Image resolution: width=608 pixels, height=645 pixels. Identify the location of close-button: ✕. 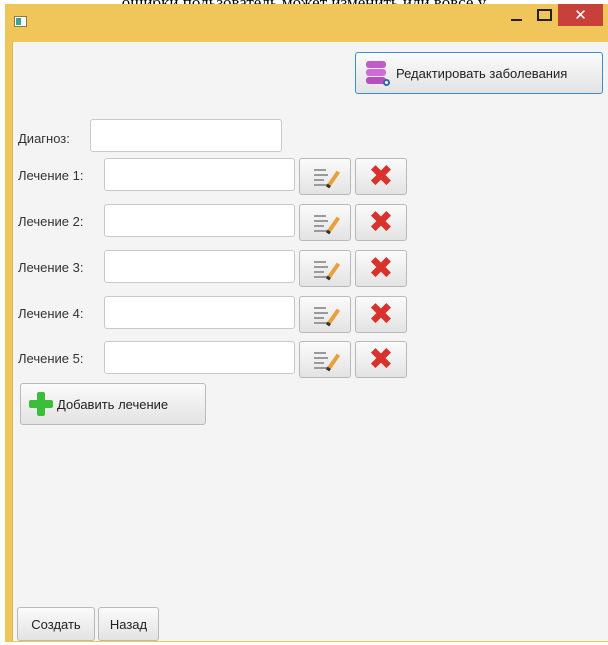
(580, 15).